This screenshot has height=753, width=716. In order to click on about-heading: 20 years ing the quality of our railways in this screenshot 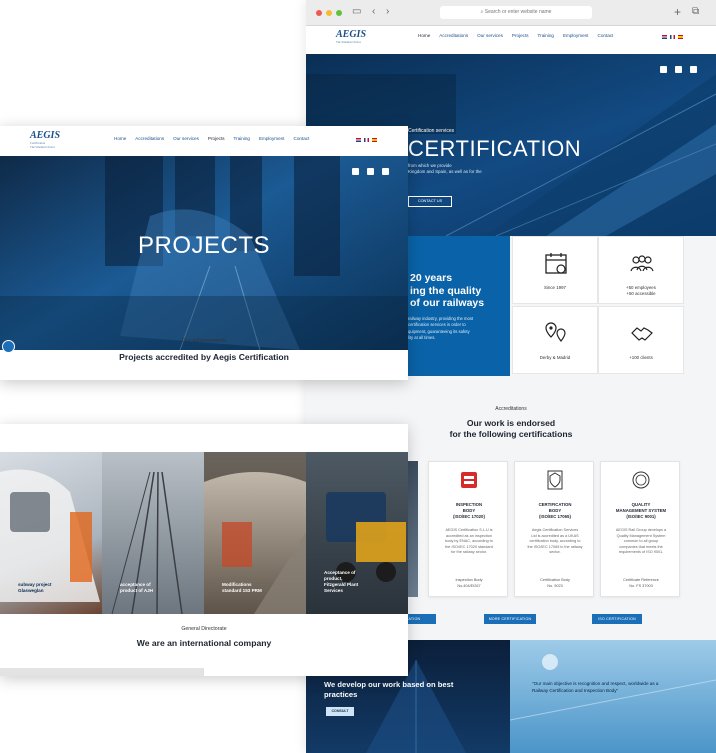, I will do `click(447, 291)`.